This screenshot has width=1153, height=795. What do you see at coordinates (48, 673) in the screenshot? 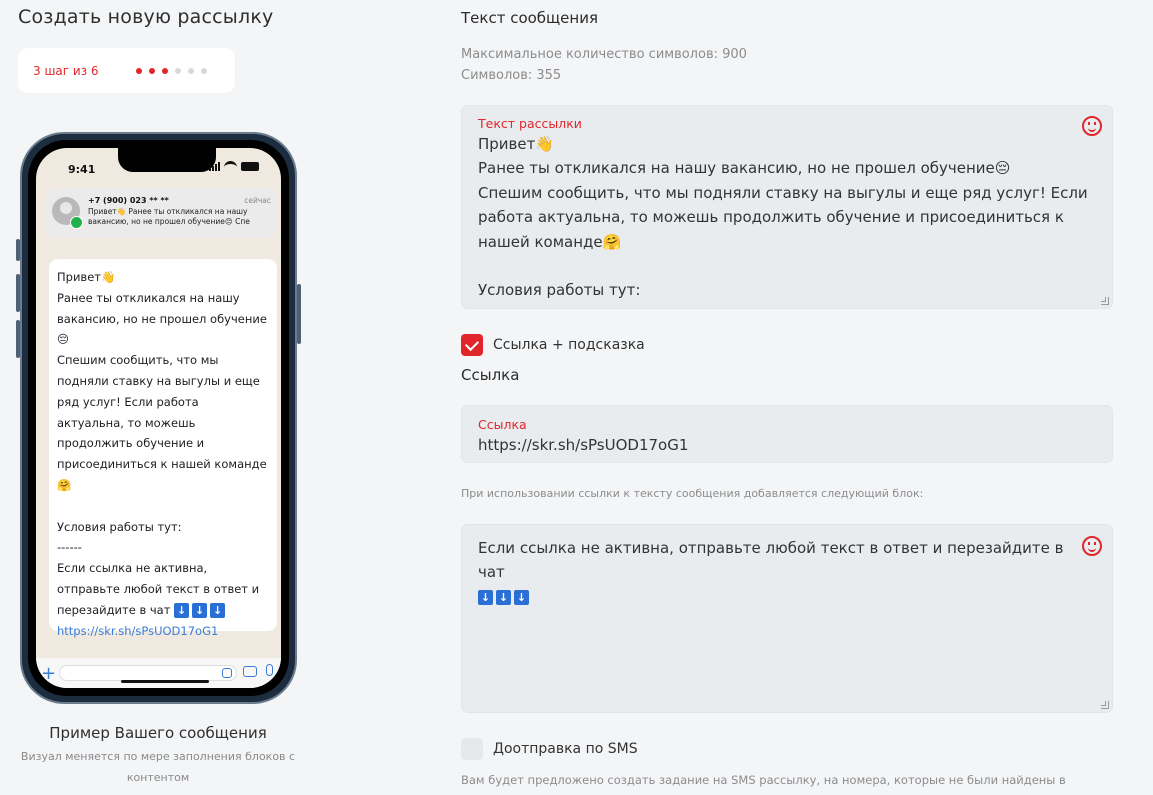
I see `plus-icon: +` at bounding box center [48, 673].